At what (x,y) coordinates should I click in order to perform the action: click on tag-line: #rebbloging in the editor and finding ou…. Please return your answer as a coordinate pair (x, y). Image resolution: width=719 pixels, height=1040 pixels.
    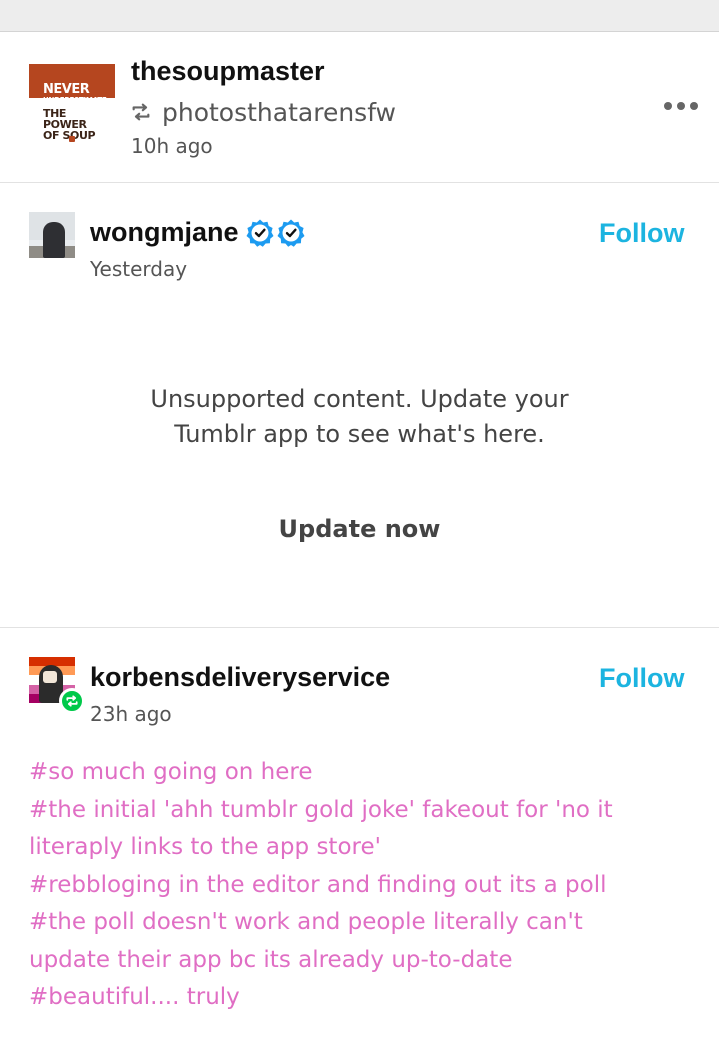
    Looking at the image, I should click on (359, 886).